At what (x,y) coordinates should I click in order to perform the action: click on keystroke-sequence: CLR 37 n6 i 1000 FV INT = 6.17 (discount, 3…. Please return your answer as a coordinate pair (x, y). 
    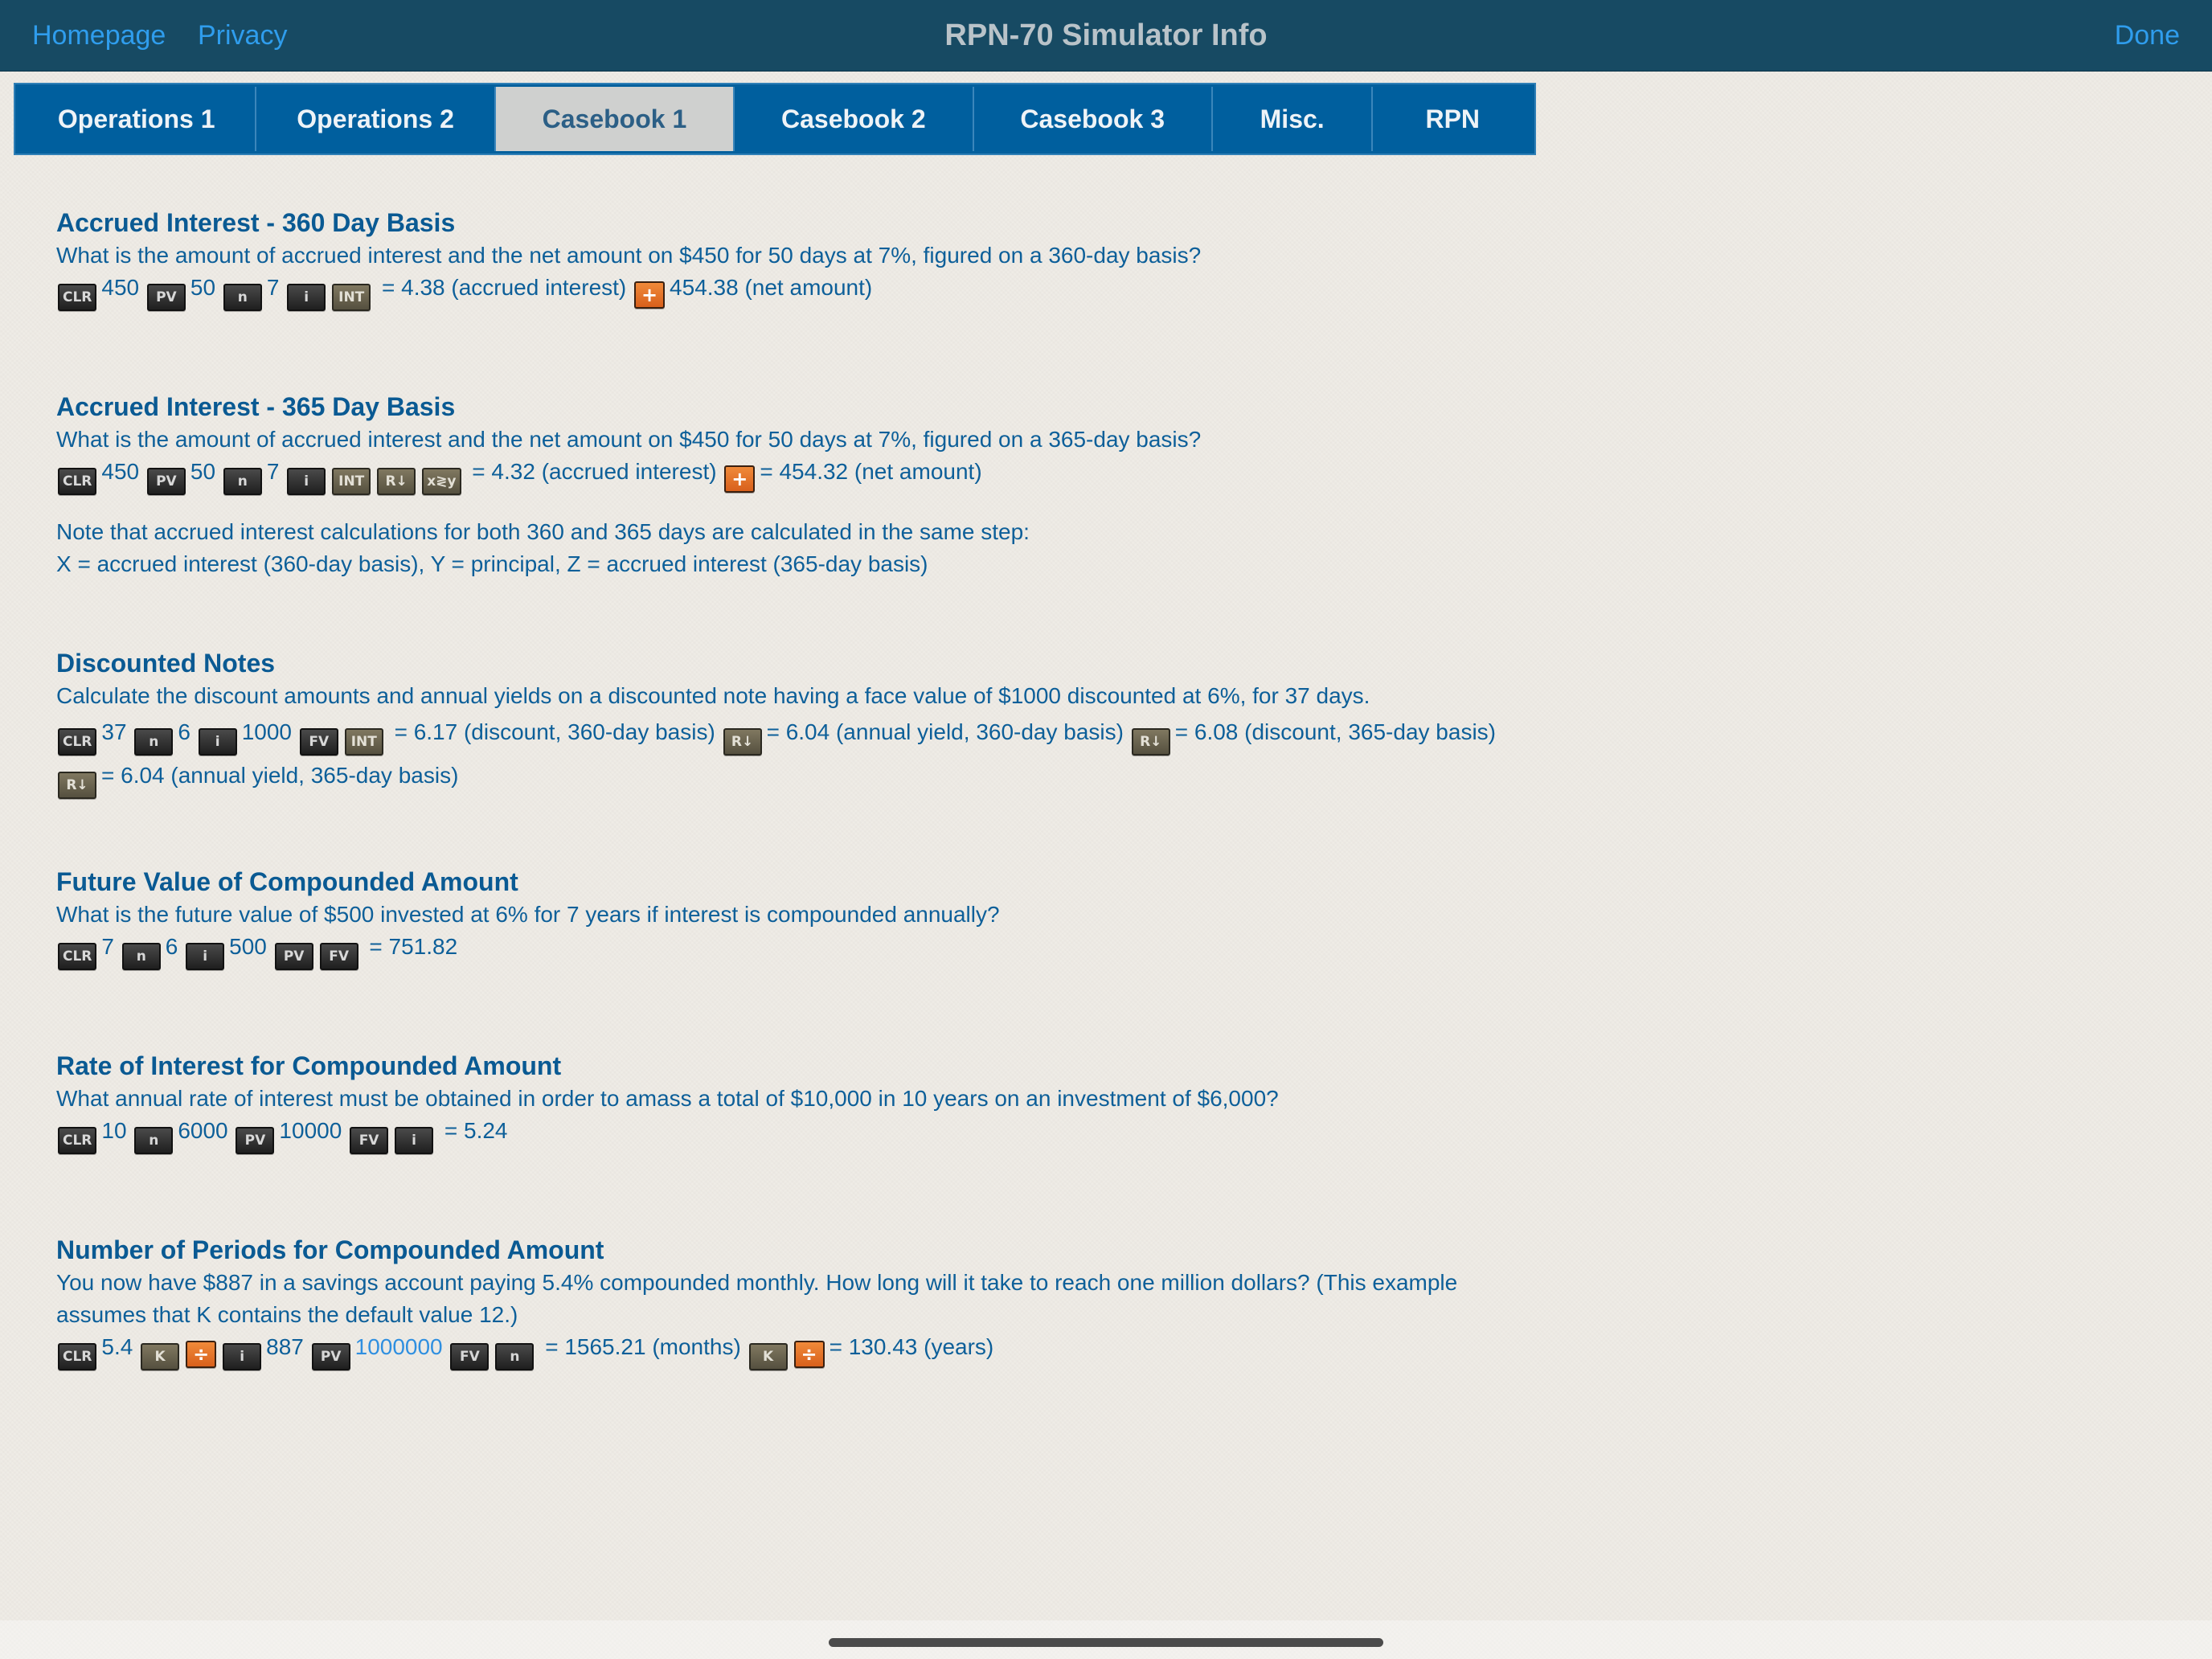
    Looking at the image, I should click on (787, 755).